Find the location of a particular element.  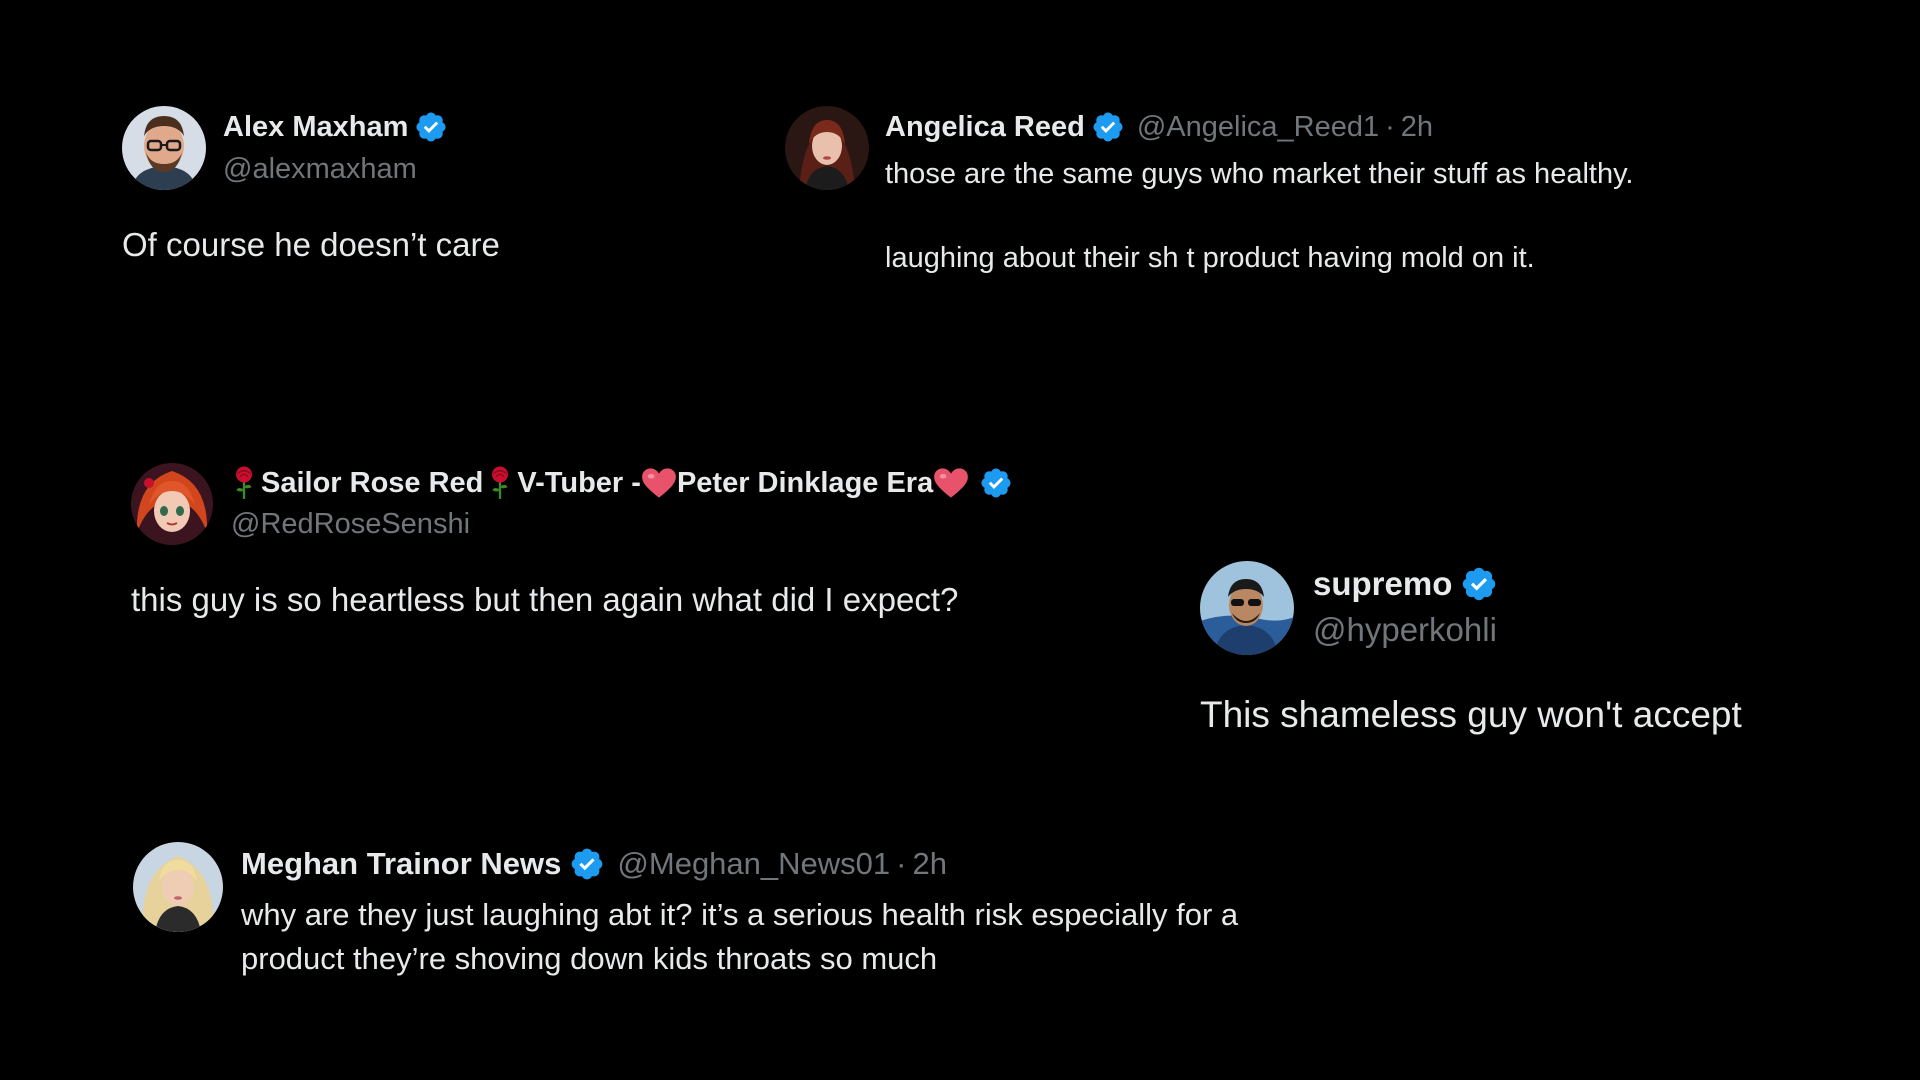

author-handle: @RedRoseSenshi is located at coordinates (350, 524).